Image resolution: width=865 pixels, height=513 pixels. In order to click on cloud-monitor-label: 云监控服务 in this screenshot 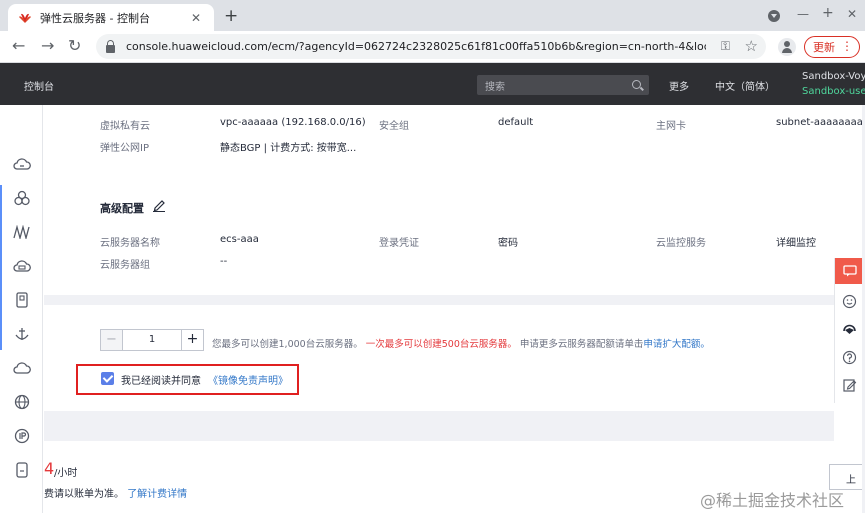, I will do `click(681, 243)`.